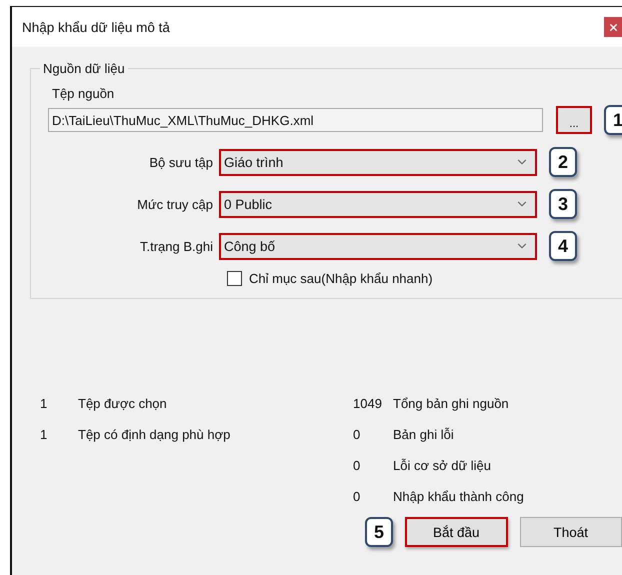 The image size is (622, 575). What do you see at coordinates (84, 93) in the screenshot?
I see `field-label: Tệp nguồn` at bounding box center [84, 93].